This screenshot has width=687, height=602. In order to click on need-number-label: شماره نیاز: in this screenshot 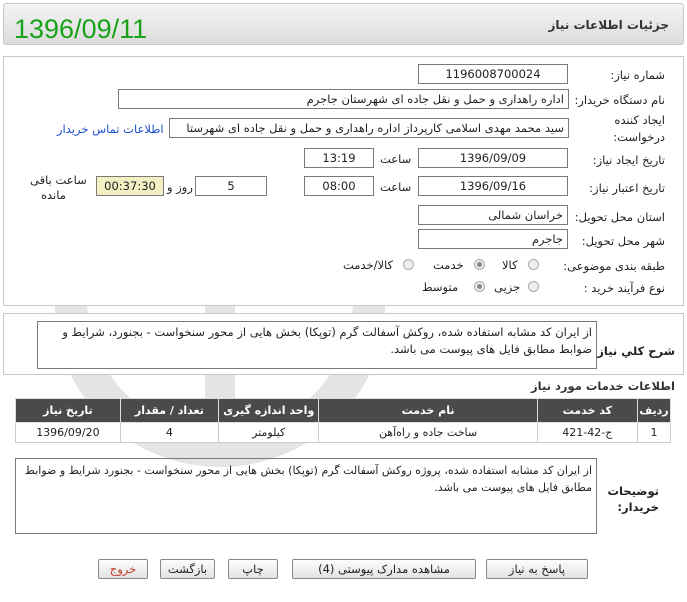, I will do `click(637, 75)`.